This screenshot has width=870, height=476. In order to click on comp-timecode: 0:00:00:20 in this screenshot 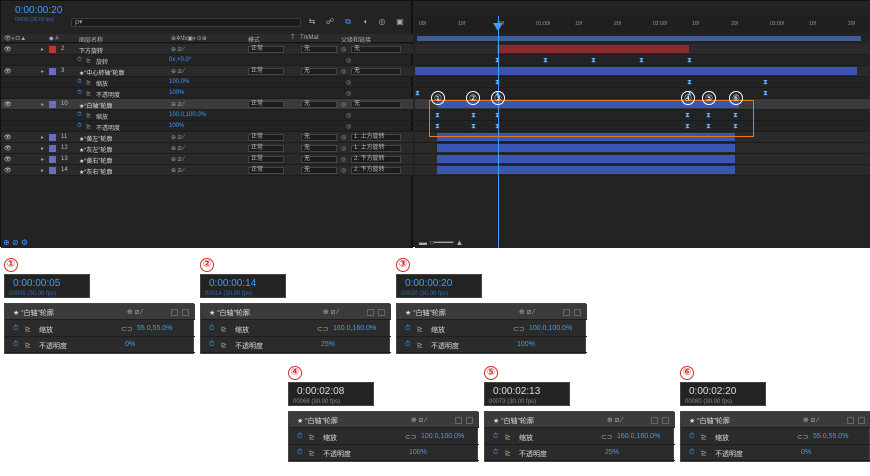, I will do `click(38, 10)`.